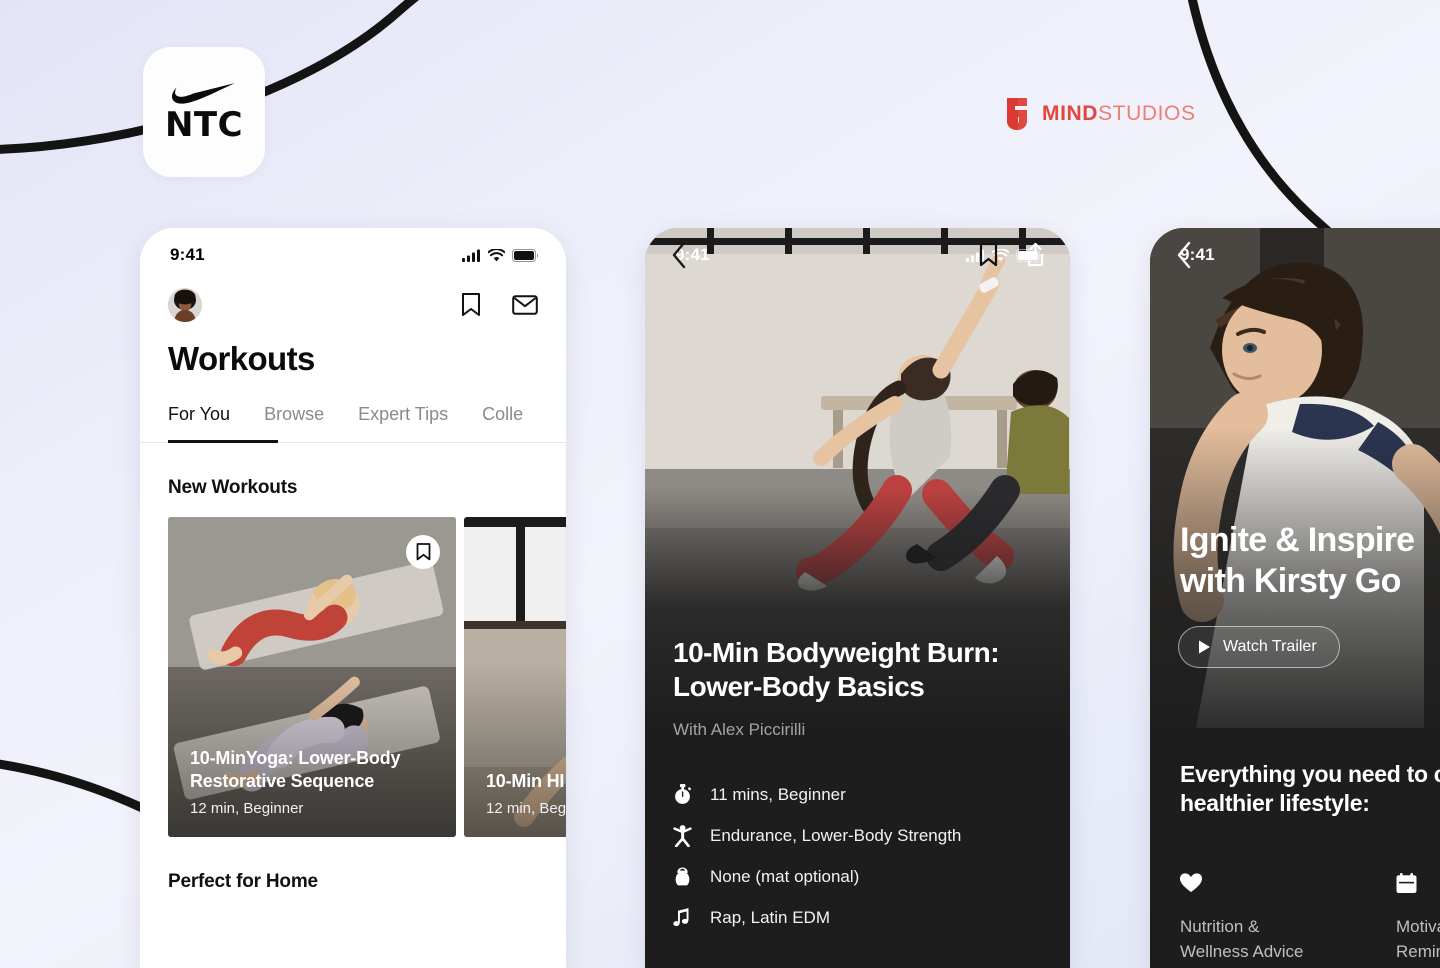 The height and width of the screenshot is (968, 1440). Describe the element at coordinates (199, 423) in the screenshot. I see `tab-for-you: For You` at that location.